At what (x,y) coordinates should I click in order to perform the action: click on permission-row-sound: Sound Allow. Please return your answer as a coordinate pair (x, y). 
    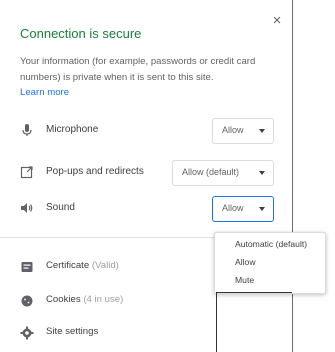
    Looking at the image, I should click on (148, 209).